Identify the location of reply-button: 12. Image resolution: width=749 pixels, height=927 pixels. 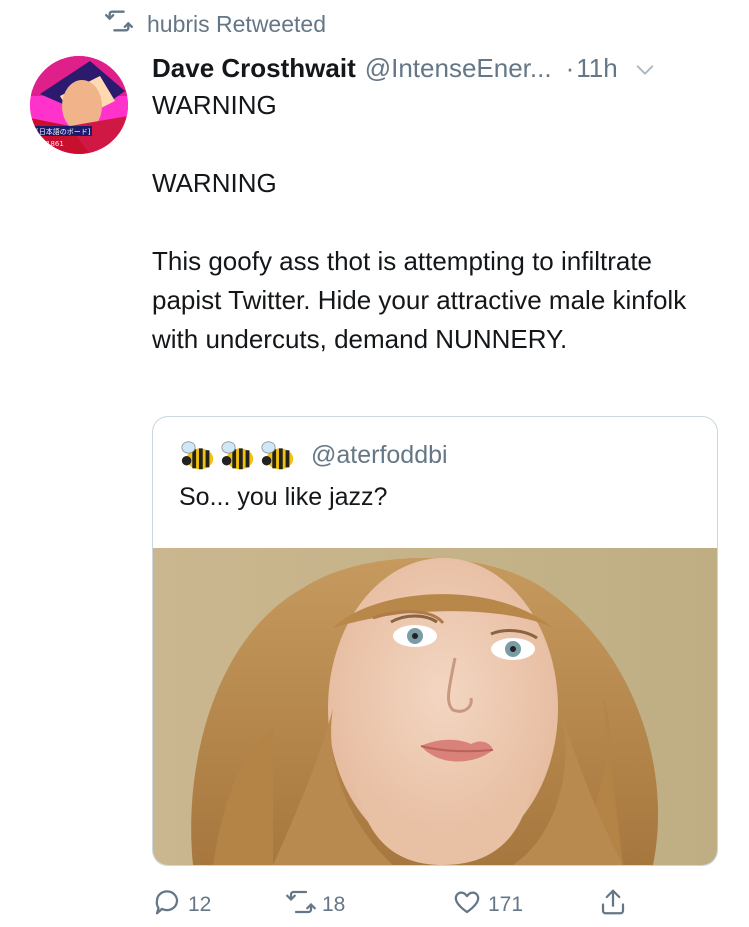
(181, 905).